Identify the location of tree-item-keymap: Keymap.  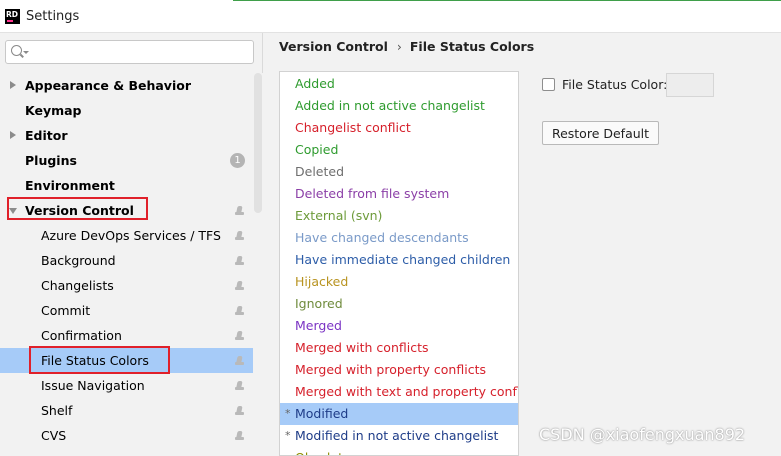
(126, 110).